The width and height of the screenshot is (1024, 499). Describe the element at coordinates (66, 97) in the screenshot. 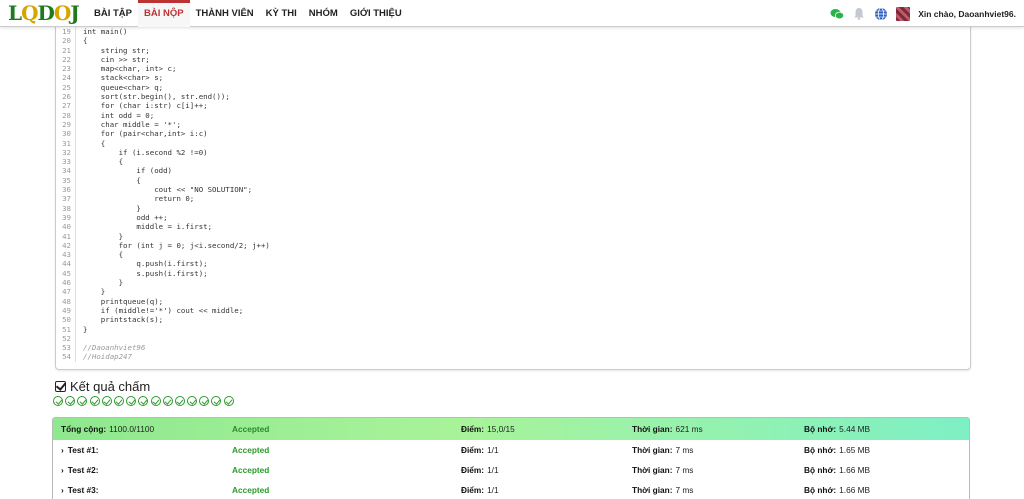

I see `line-number: 26` at that location.